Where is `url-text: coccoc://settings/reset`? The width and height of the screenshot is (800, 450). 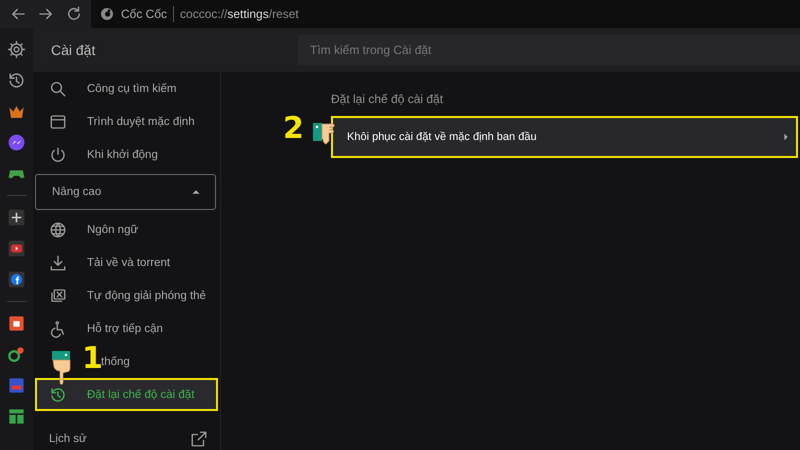 url-text: coccoc://settings/reset is located at coordinates (239, 14).